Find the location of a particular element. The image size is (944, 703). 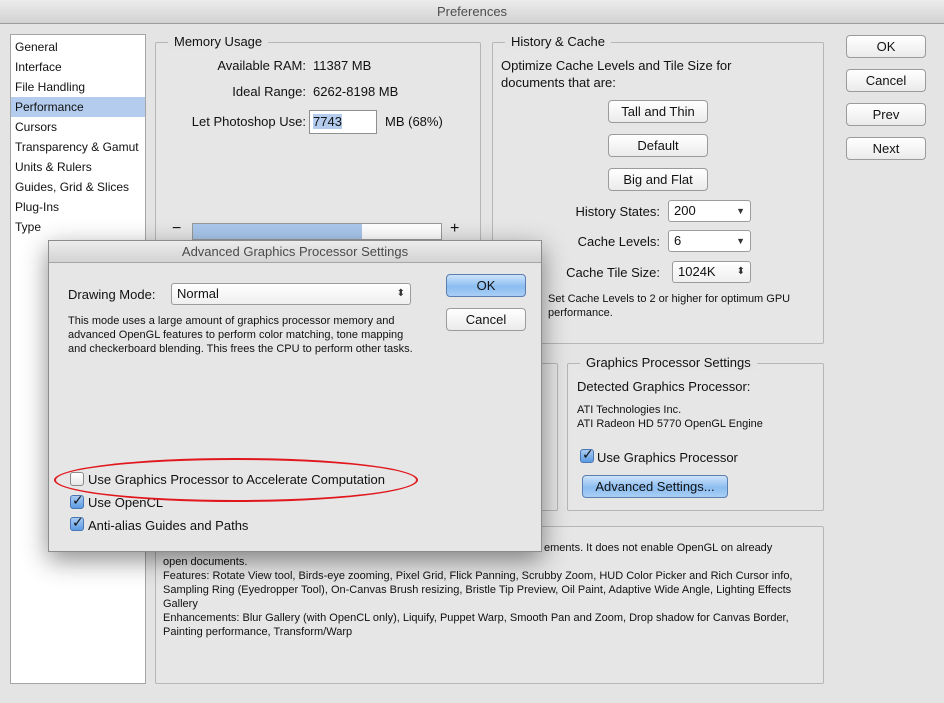

available-ram-label: Available RAM: is located at coordinates (261, 65).